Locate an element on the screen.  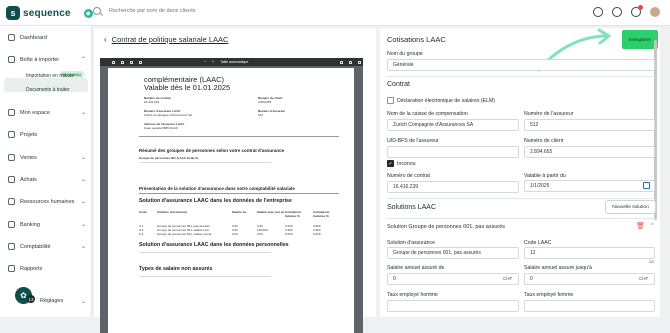
bell-icon is located at coordinates (637, 11).